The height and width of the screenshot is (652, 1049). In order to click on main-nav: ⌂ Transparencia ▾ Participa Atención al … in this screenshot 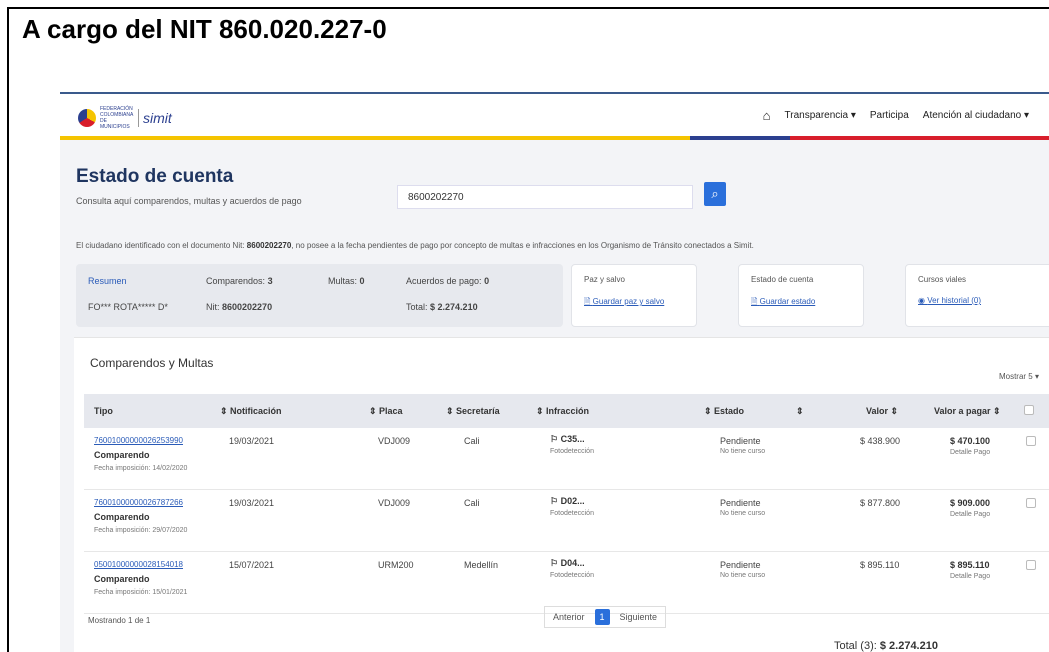, I will do `click(896, 115)`.